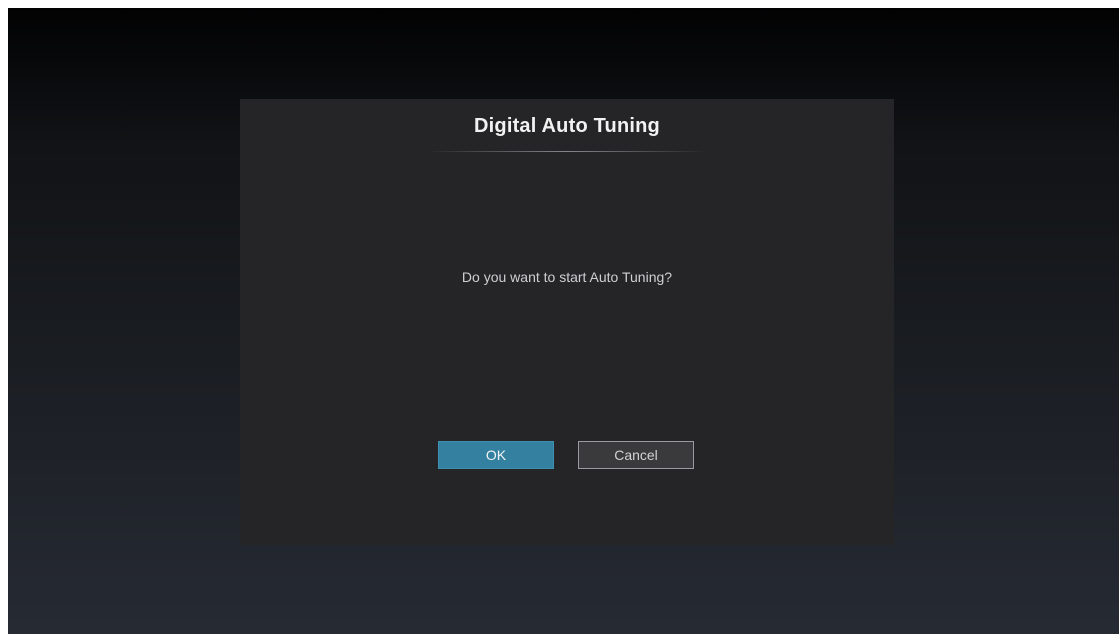  Describe the element at coordinates (567, 277) in the screenshot. I see `dialog-message: Do you want to start Auto Tuning?` at that location.